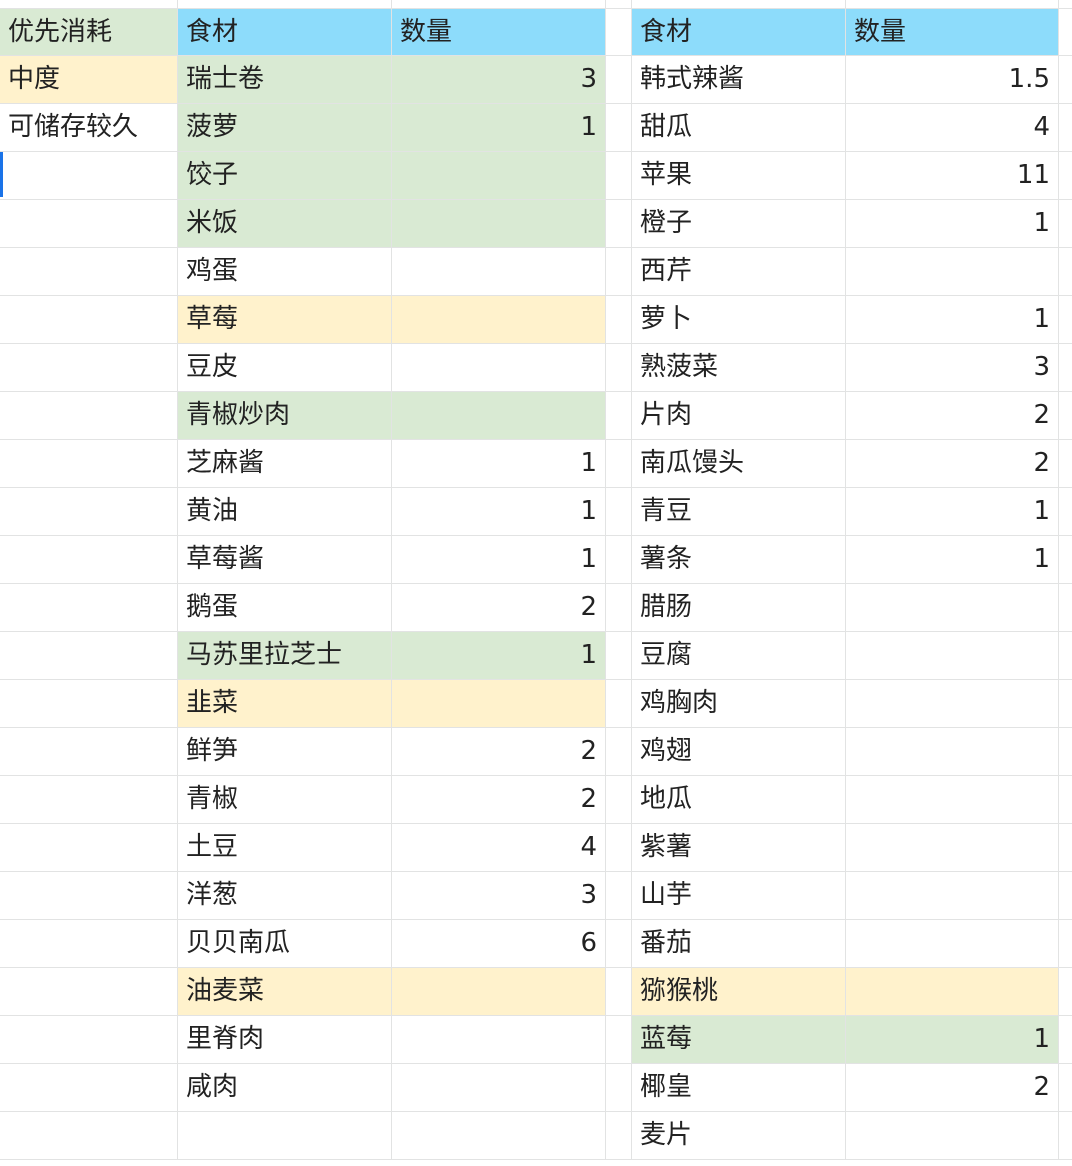  I want to click on table2-qty-cell: 1.5, so click(952, 80).